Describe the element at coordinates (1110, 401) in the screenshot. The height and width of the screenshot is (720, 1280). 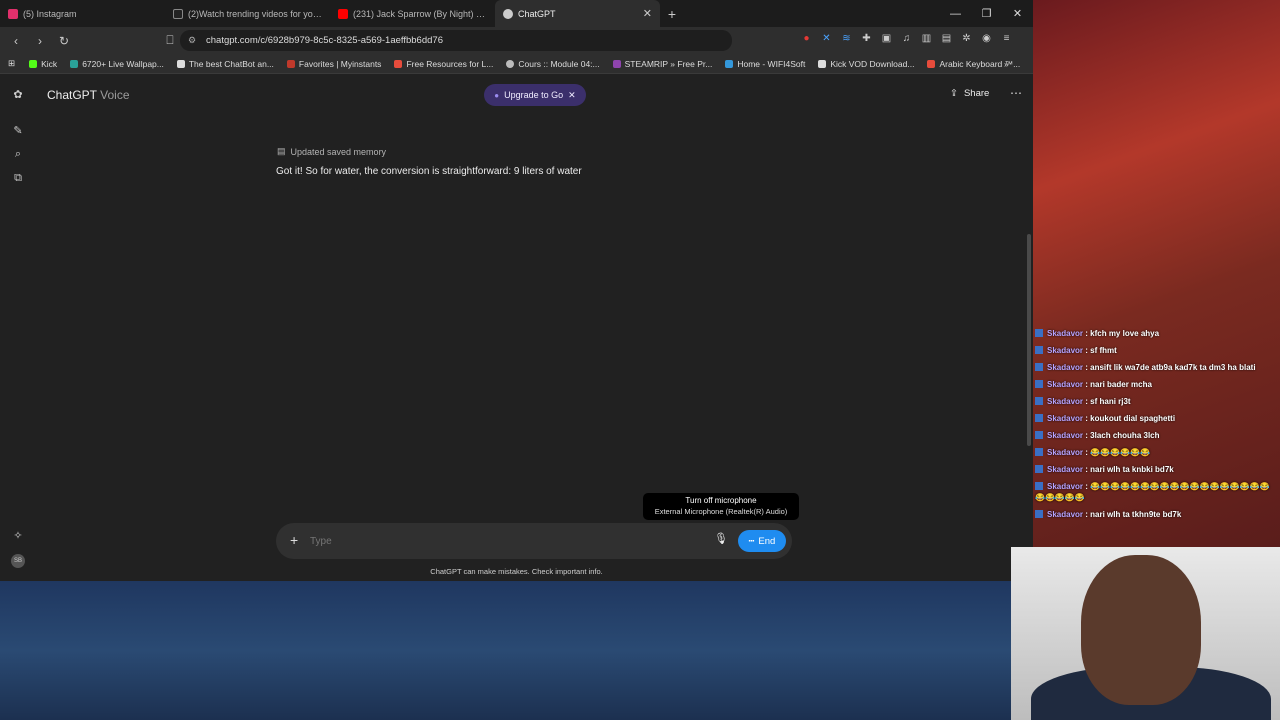
I see `chat-text: sf hani rj3t` at that location.